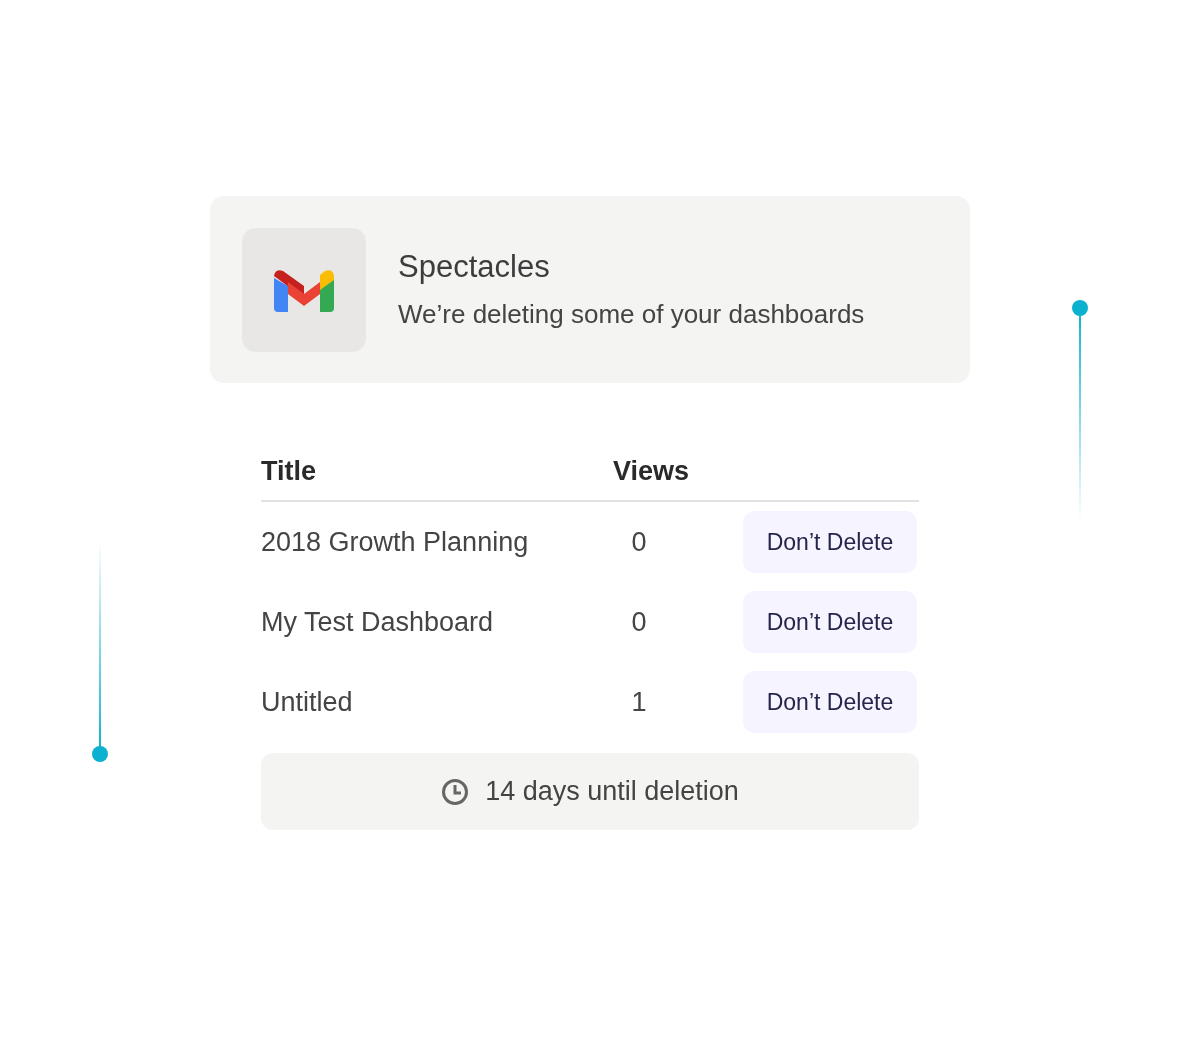  Describe the element at coordinates (307, 702) in the screenshot. I see `dashboard-title: Untitled` at that location.